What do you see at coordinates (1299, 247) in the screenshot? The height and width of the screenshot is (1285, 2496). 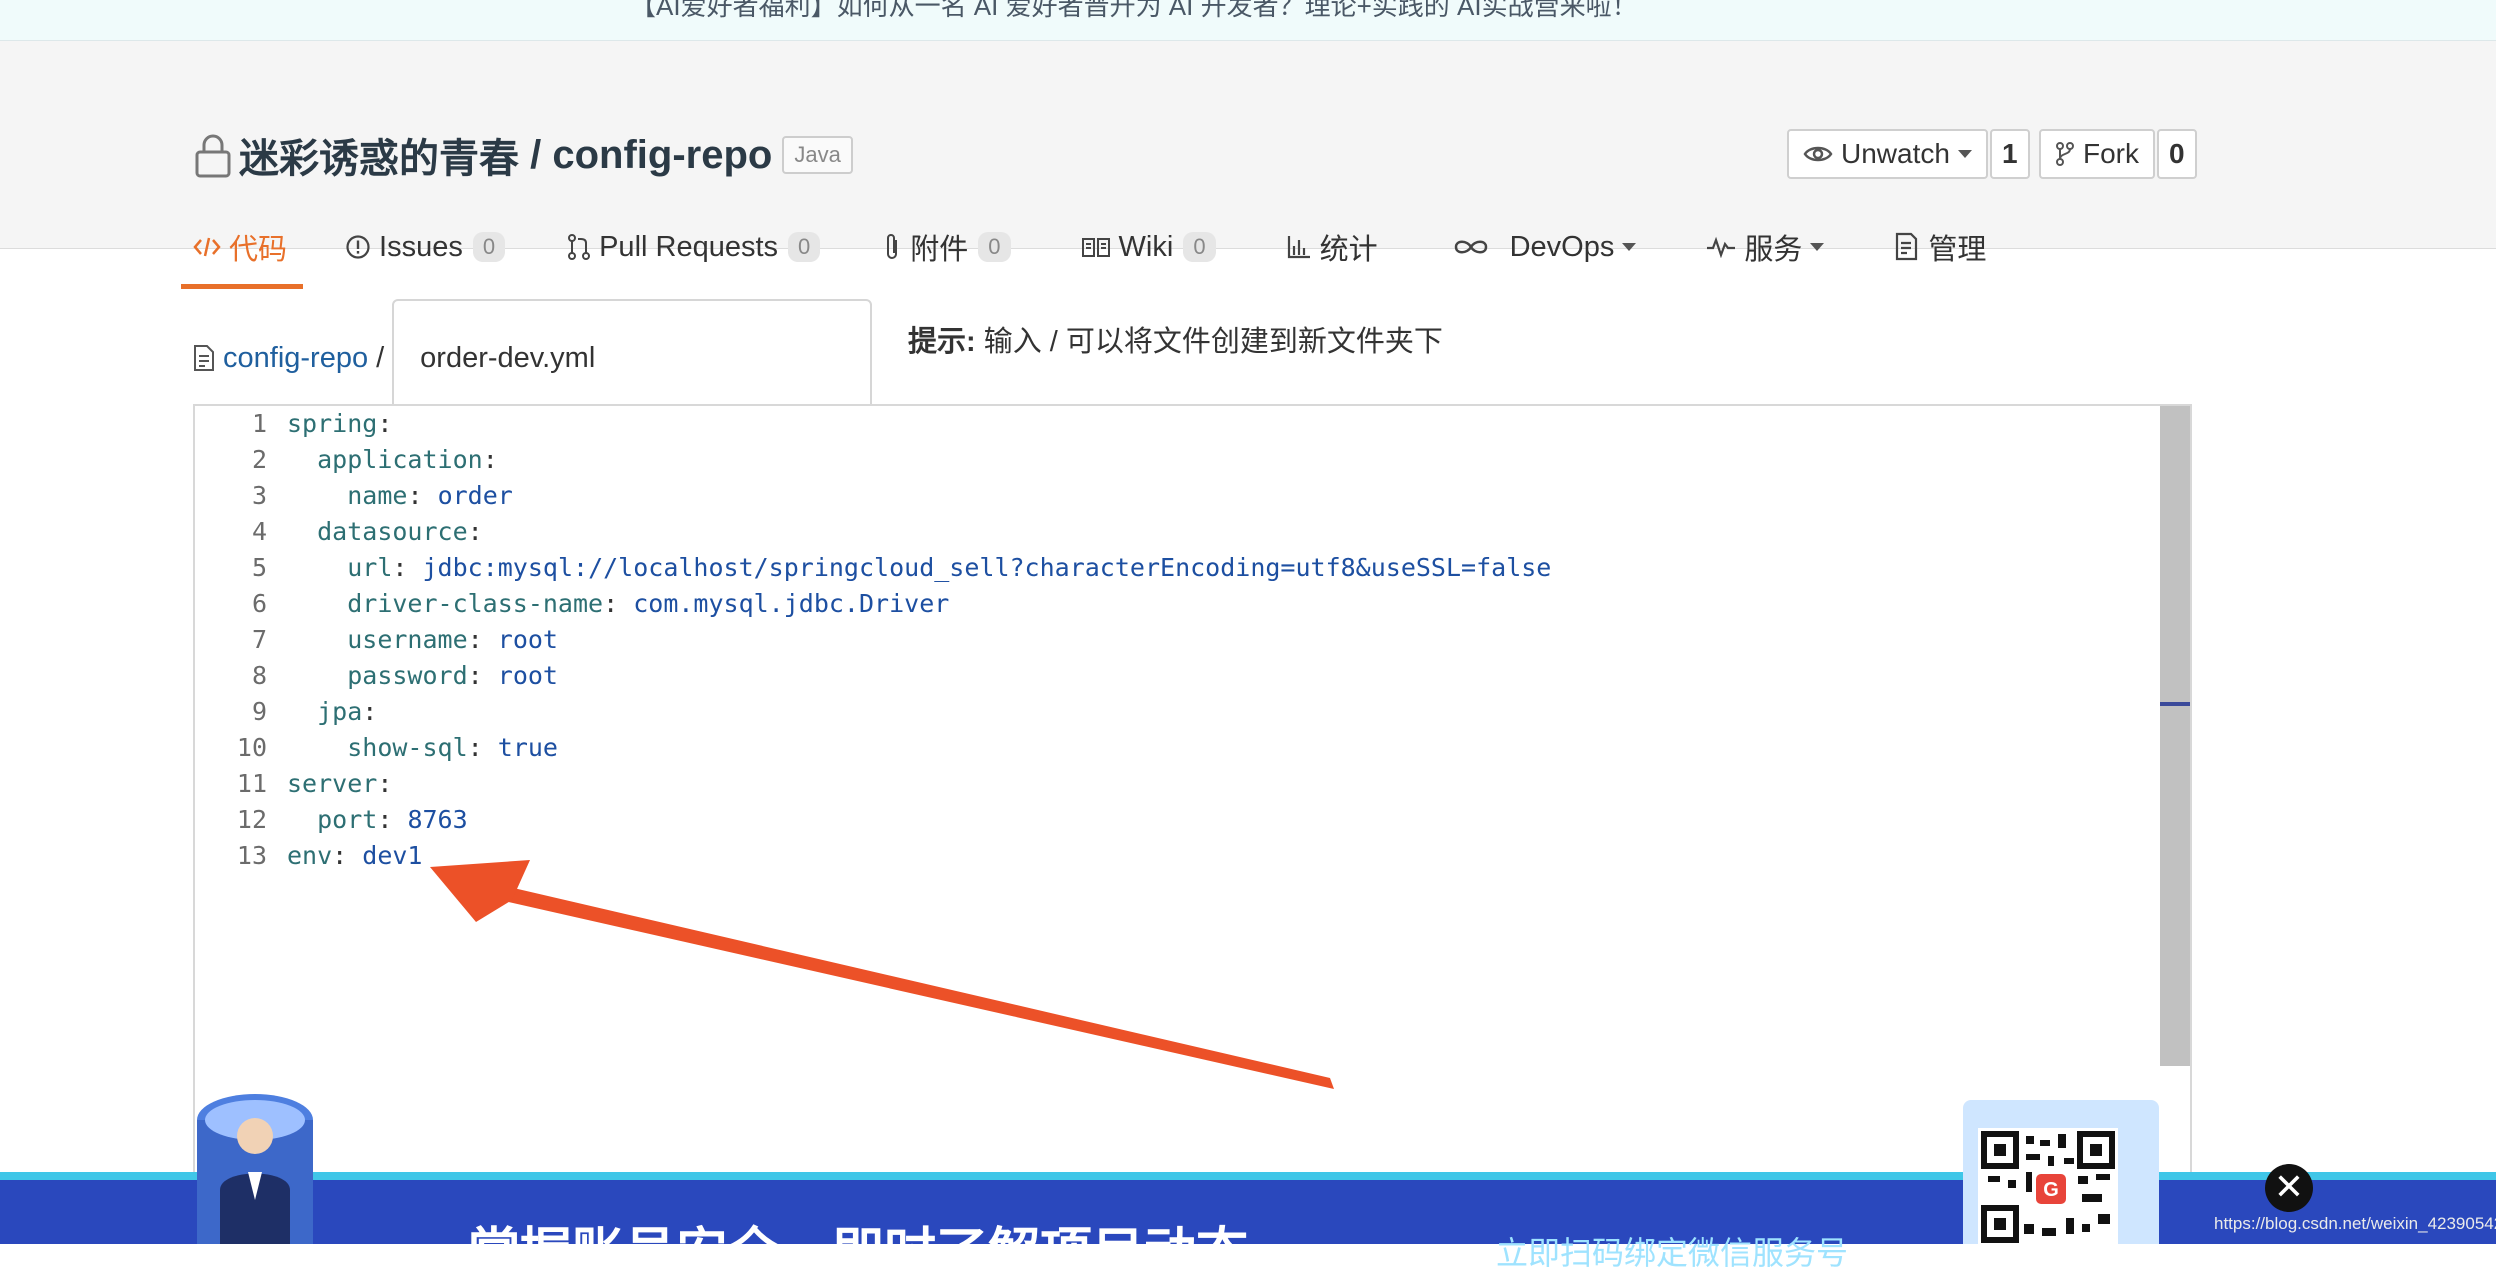 I see `bar-chart-icon` at bounding box center [1299, 247].